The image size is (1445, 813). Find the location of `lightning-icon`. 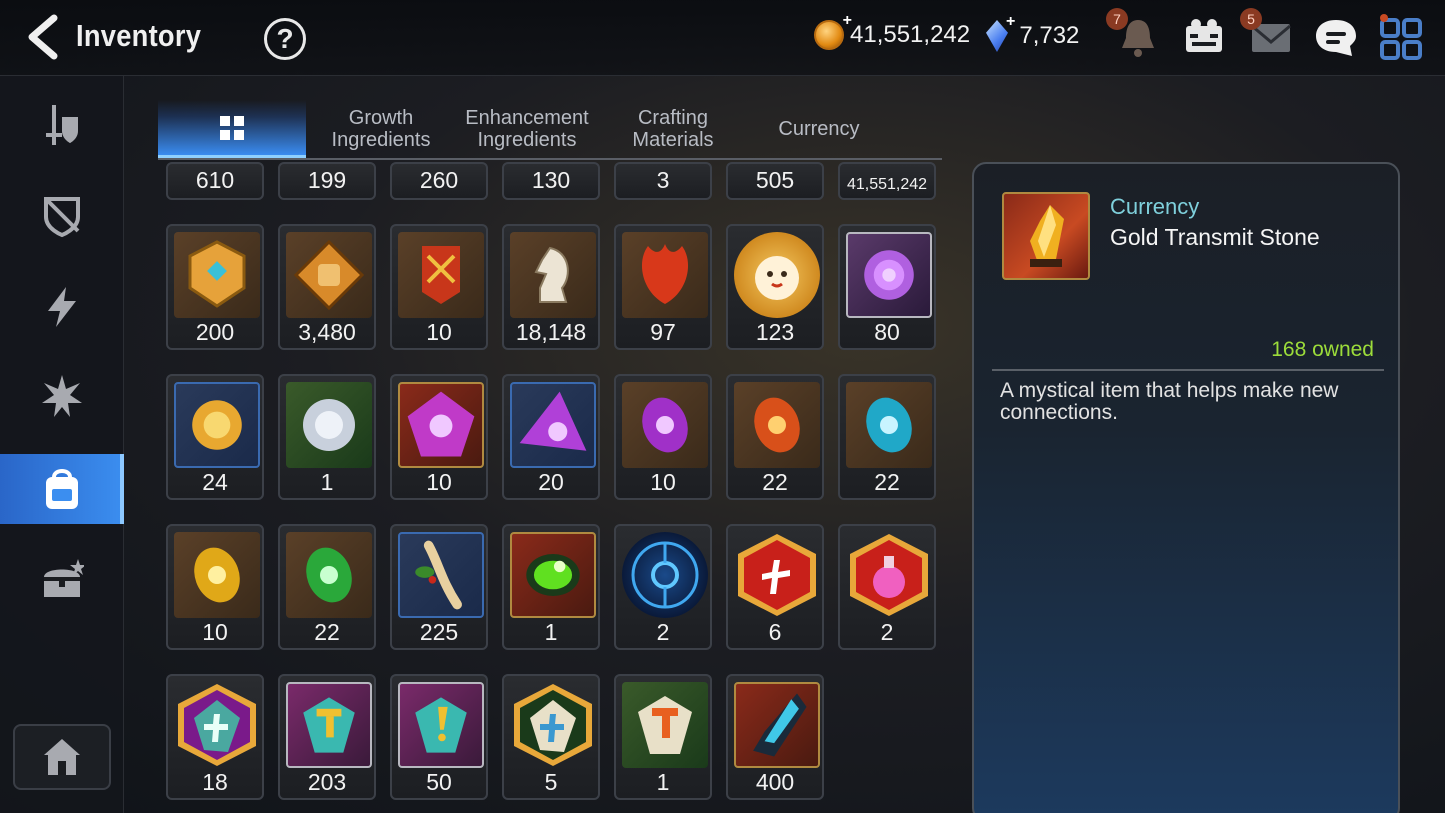

lightning-icon is located at coordinates (62, 307).